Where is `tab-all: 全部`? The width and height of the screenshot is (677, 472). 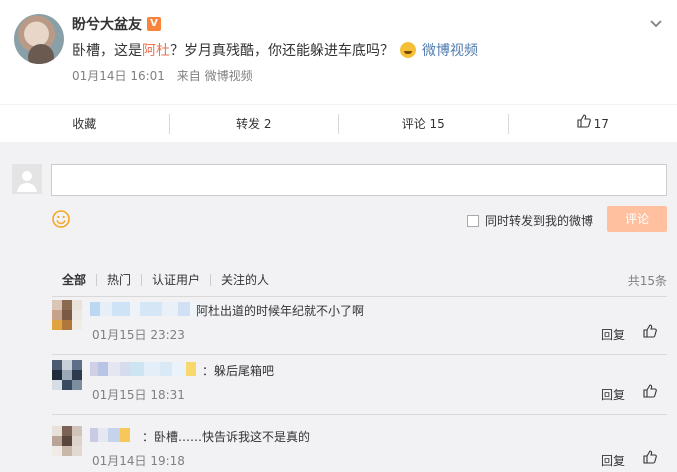 tab-all: 全部 is located at coordinates (74, 280).